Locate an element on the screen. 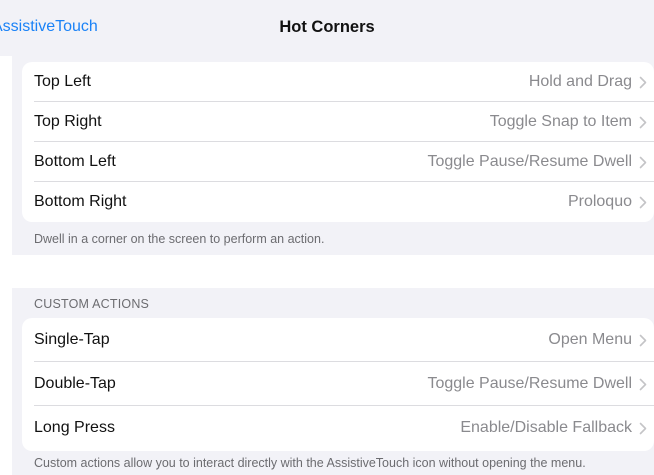 Image resolution: width=654 pixels, height=475 pixels. row-top-left: Top Left Hold and Drag is located at coordinates (338, 82).